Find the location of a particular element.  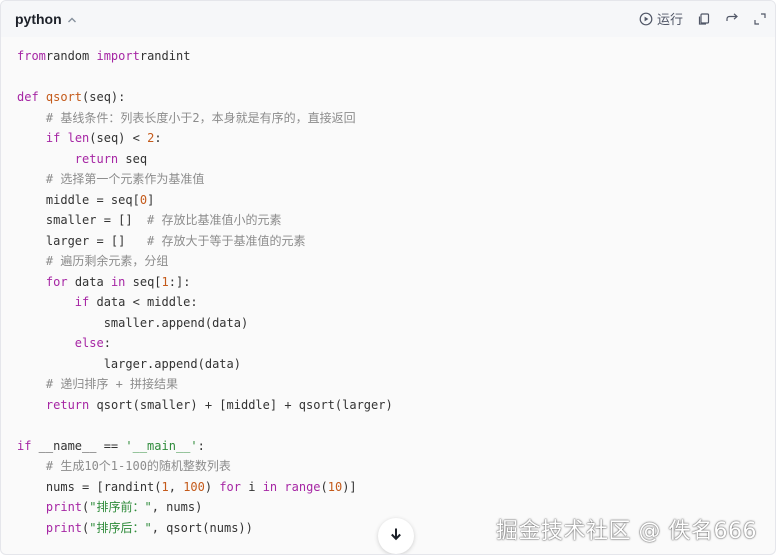

code-token: __name__ == is located at coordinates (78, 445).